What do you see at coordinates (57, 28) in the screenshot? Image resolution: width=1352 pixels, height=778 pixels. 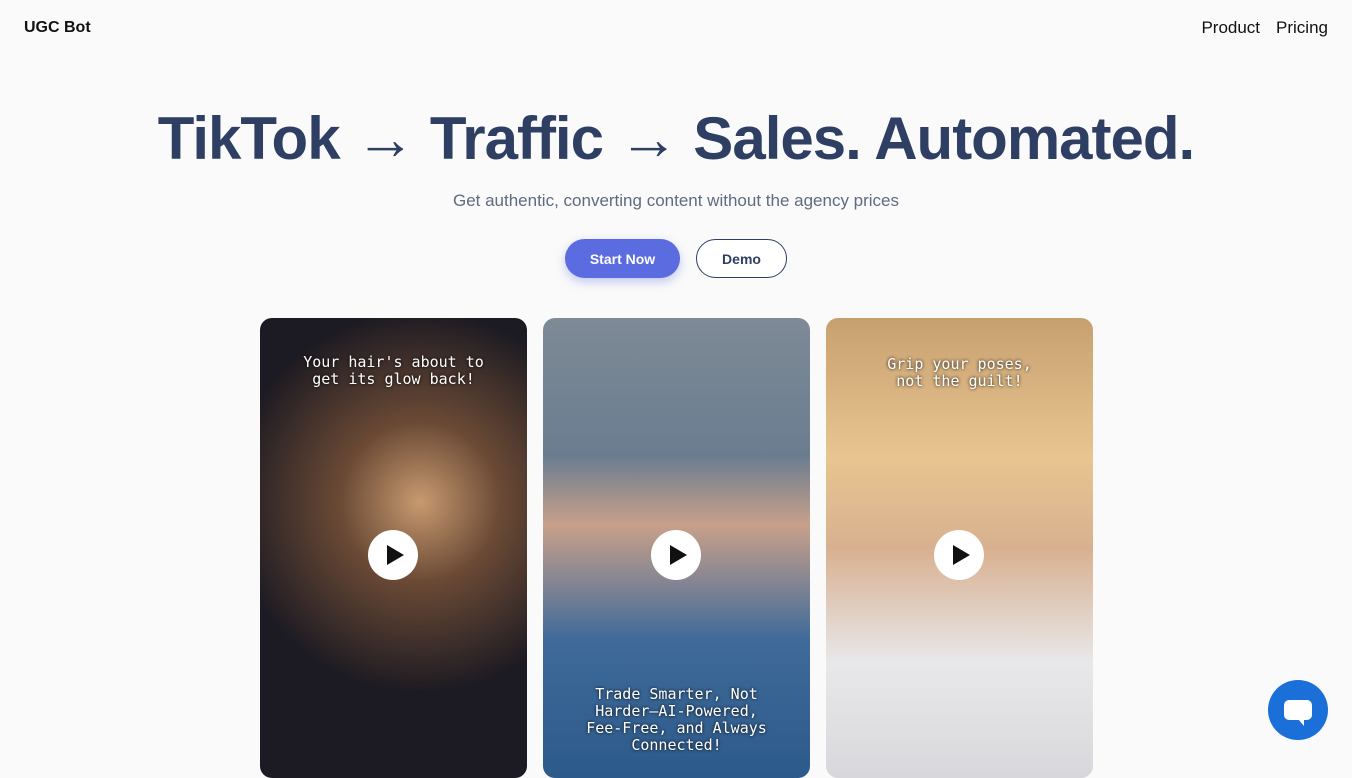 I see `logo: UGC Bot` at bounding box center [57, 28].